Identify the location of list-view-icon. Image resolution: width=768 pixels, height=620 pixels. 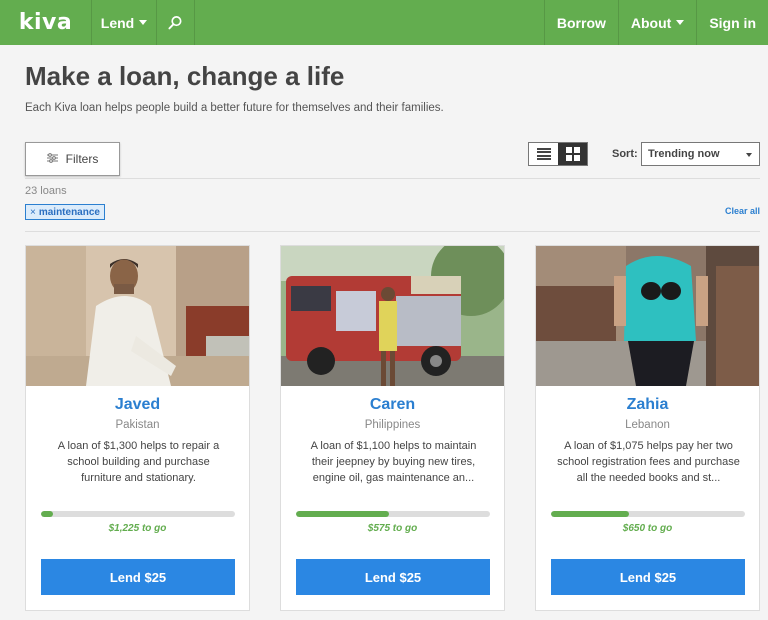
(543, 154).